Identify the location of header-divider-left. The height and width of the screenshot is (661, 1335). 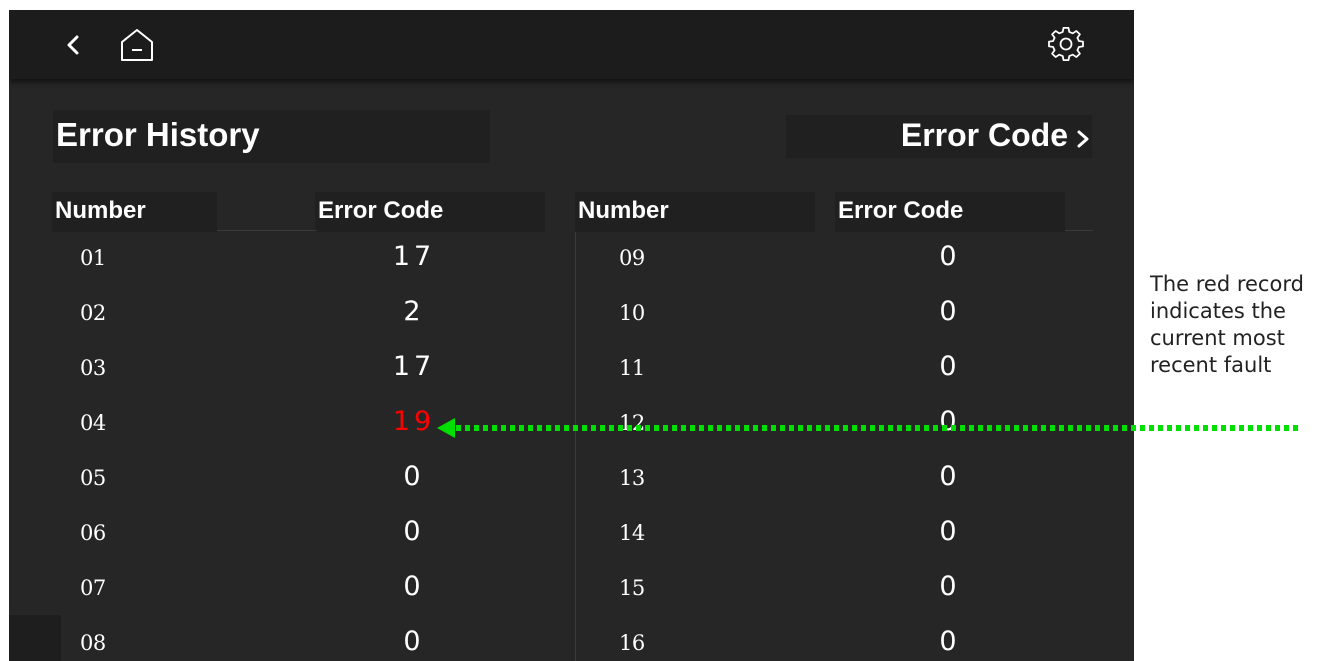
(267, 230).